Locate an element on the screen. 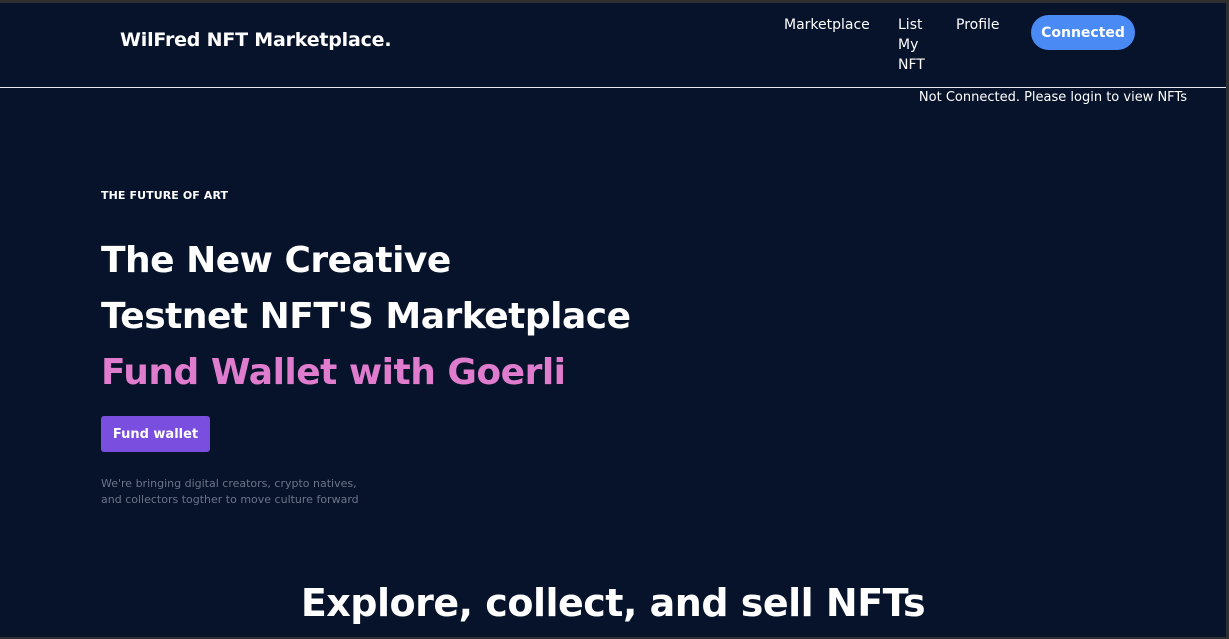 The width and height of the screenshot is (1229, 639). nav-link-list-text-1: List is located at coordinates (910, 25).